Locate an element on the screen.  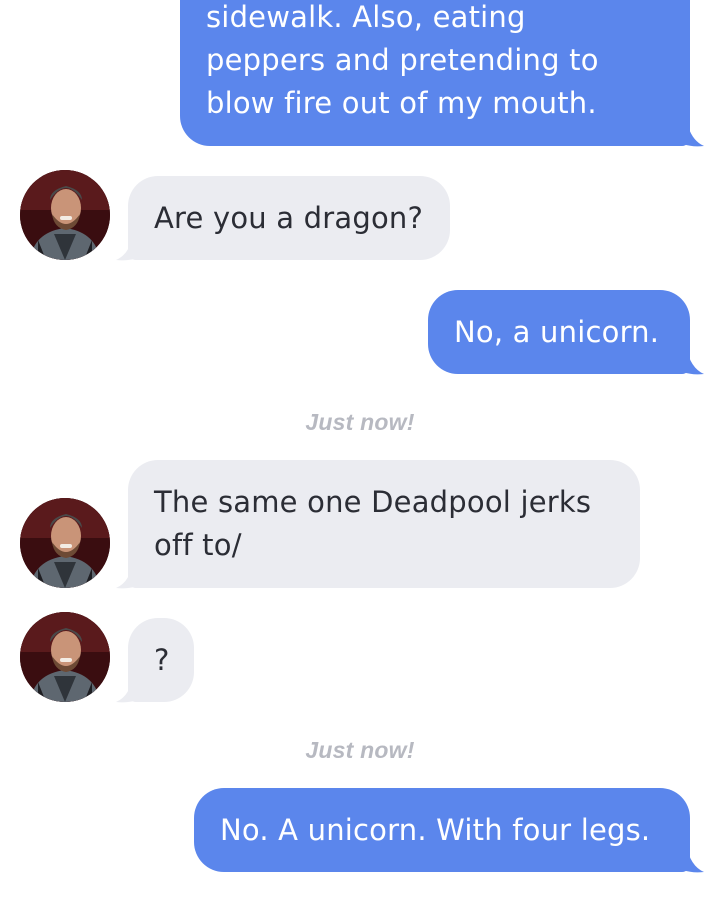
message-text: Are you a dragon? is located at coordinates (289, 217).